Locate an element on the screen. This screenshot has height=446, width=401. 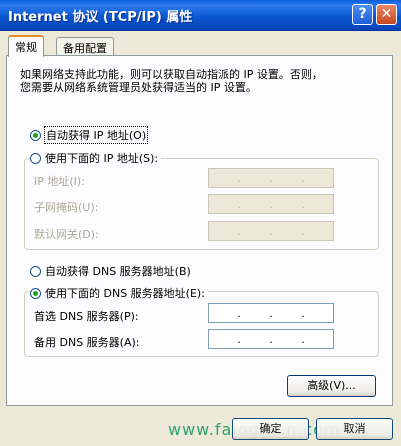
tab-general: 常规 is located at coordinates (26, 46).